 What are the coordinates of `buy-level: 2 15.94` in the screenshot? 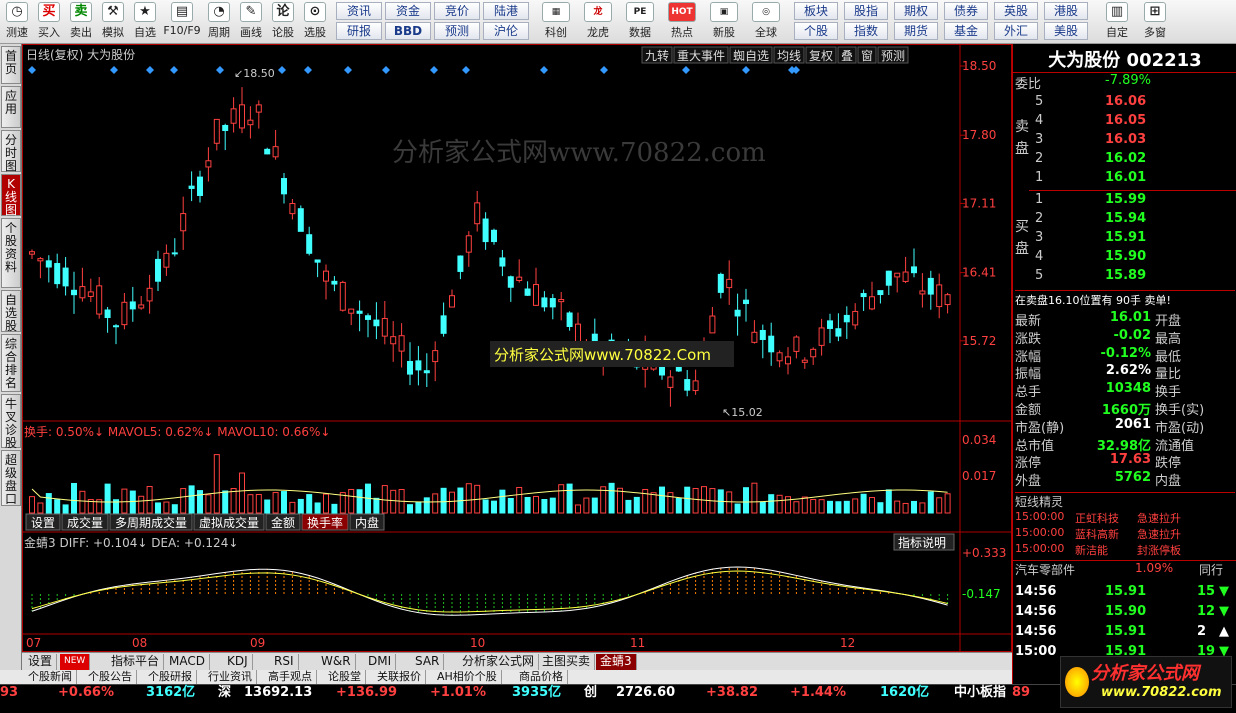 It's located at (1124, 220).